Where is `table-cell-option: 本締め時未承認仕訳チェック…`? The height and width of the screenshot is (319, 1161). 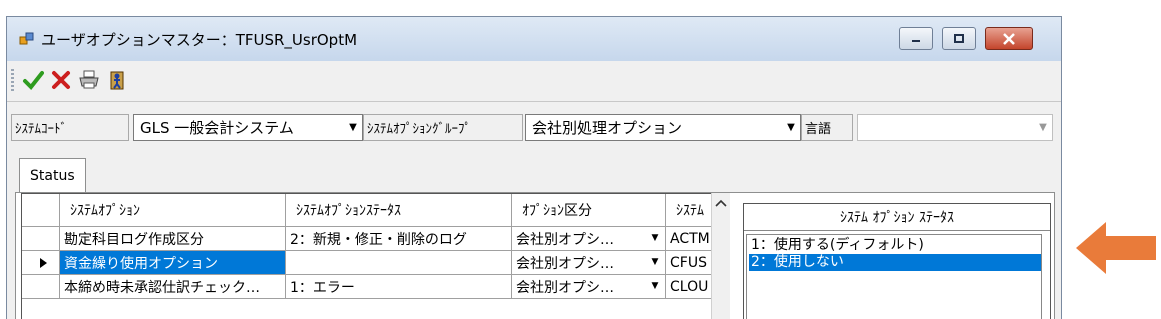 table-cell-option: 本締め時未承認仕訳チェック… is located at coordinates (173, 287).